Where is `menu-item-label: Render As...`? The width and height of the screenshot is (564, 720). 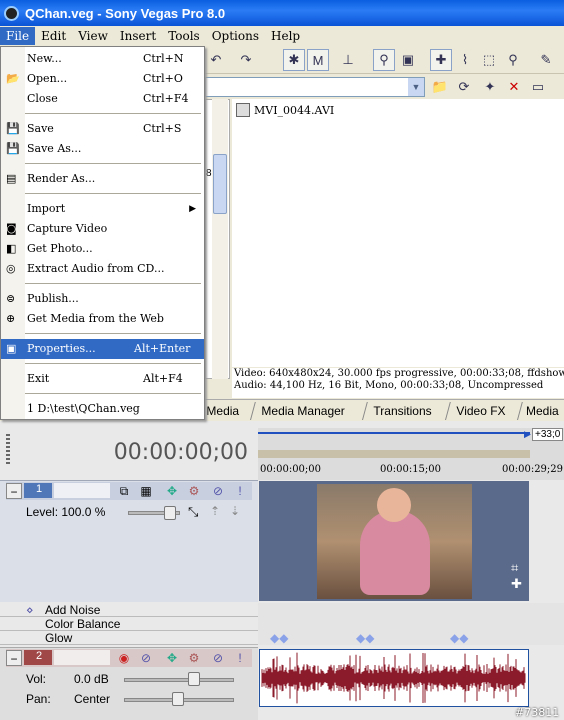
menu-item-label: Render As... is located at coordinates (61, 178).